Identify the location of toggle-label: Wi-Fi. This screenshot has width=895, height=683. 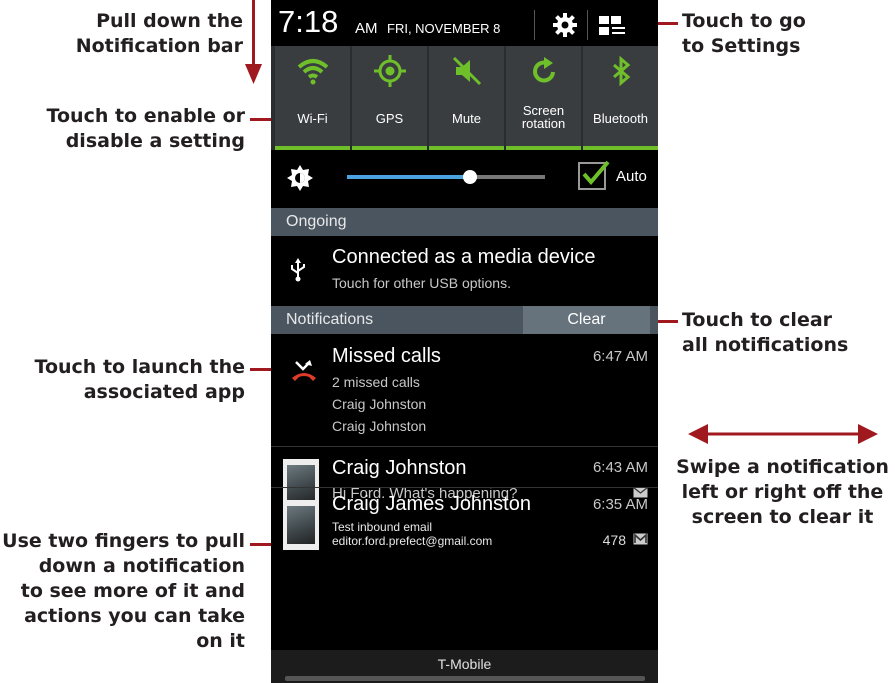
(312, 118).